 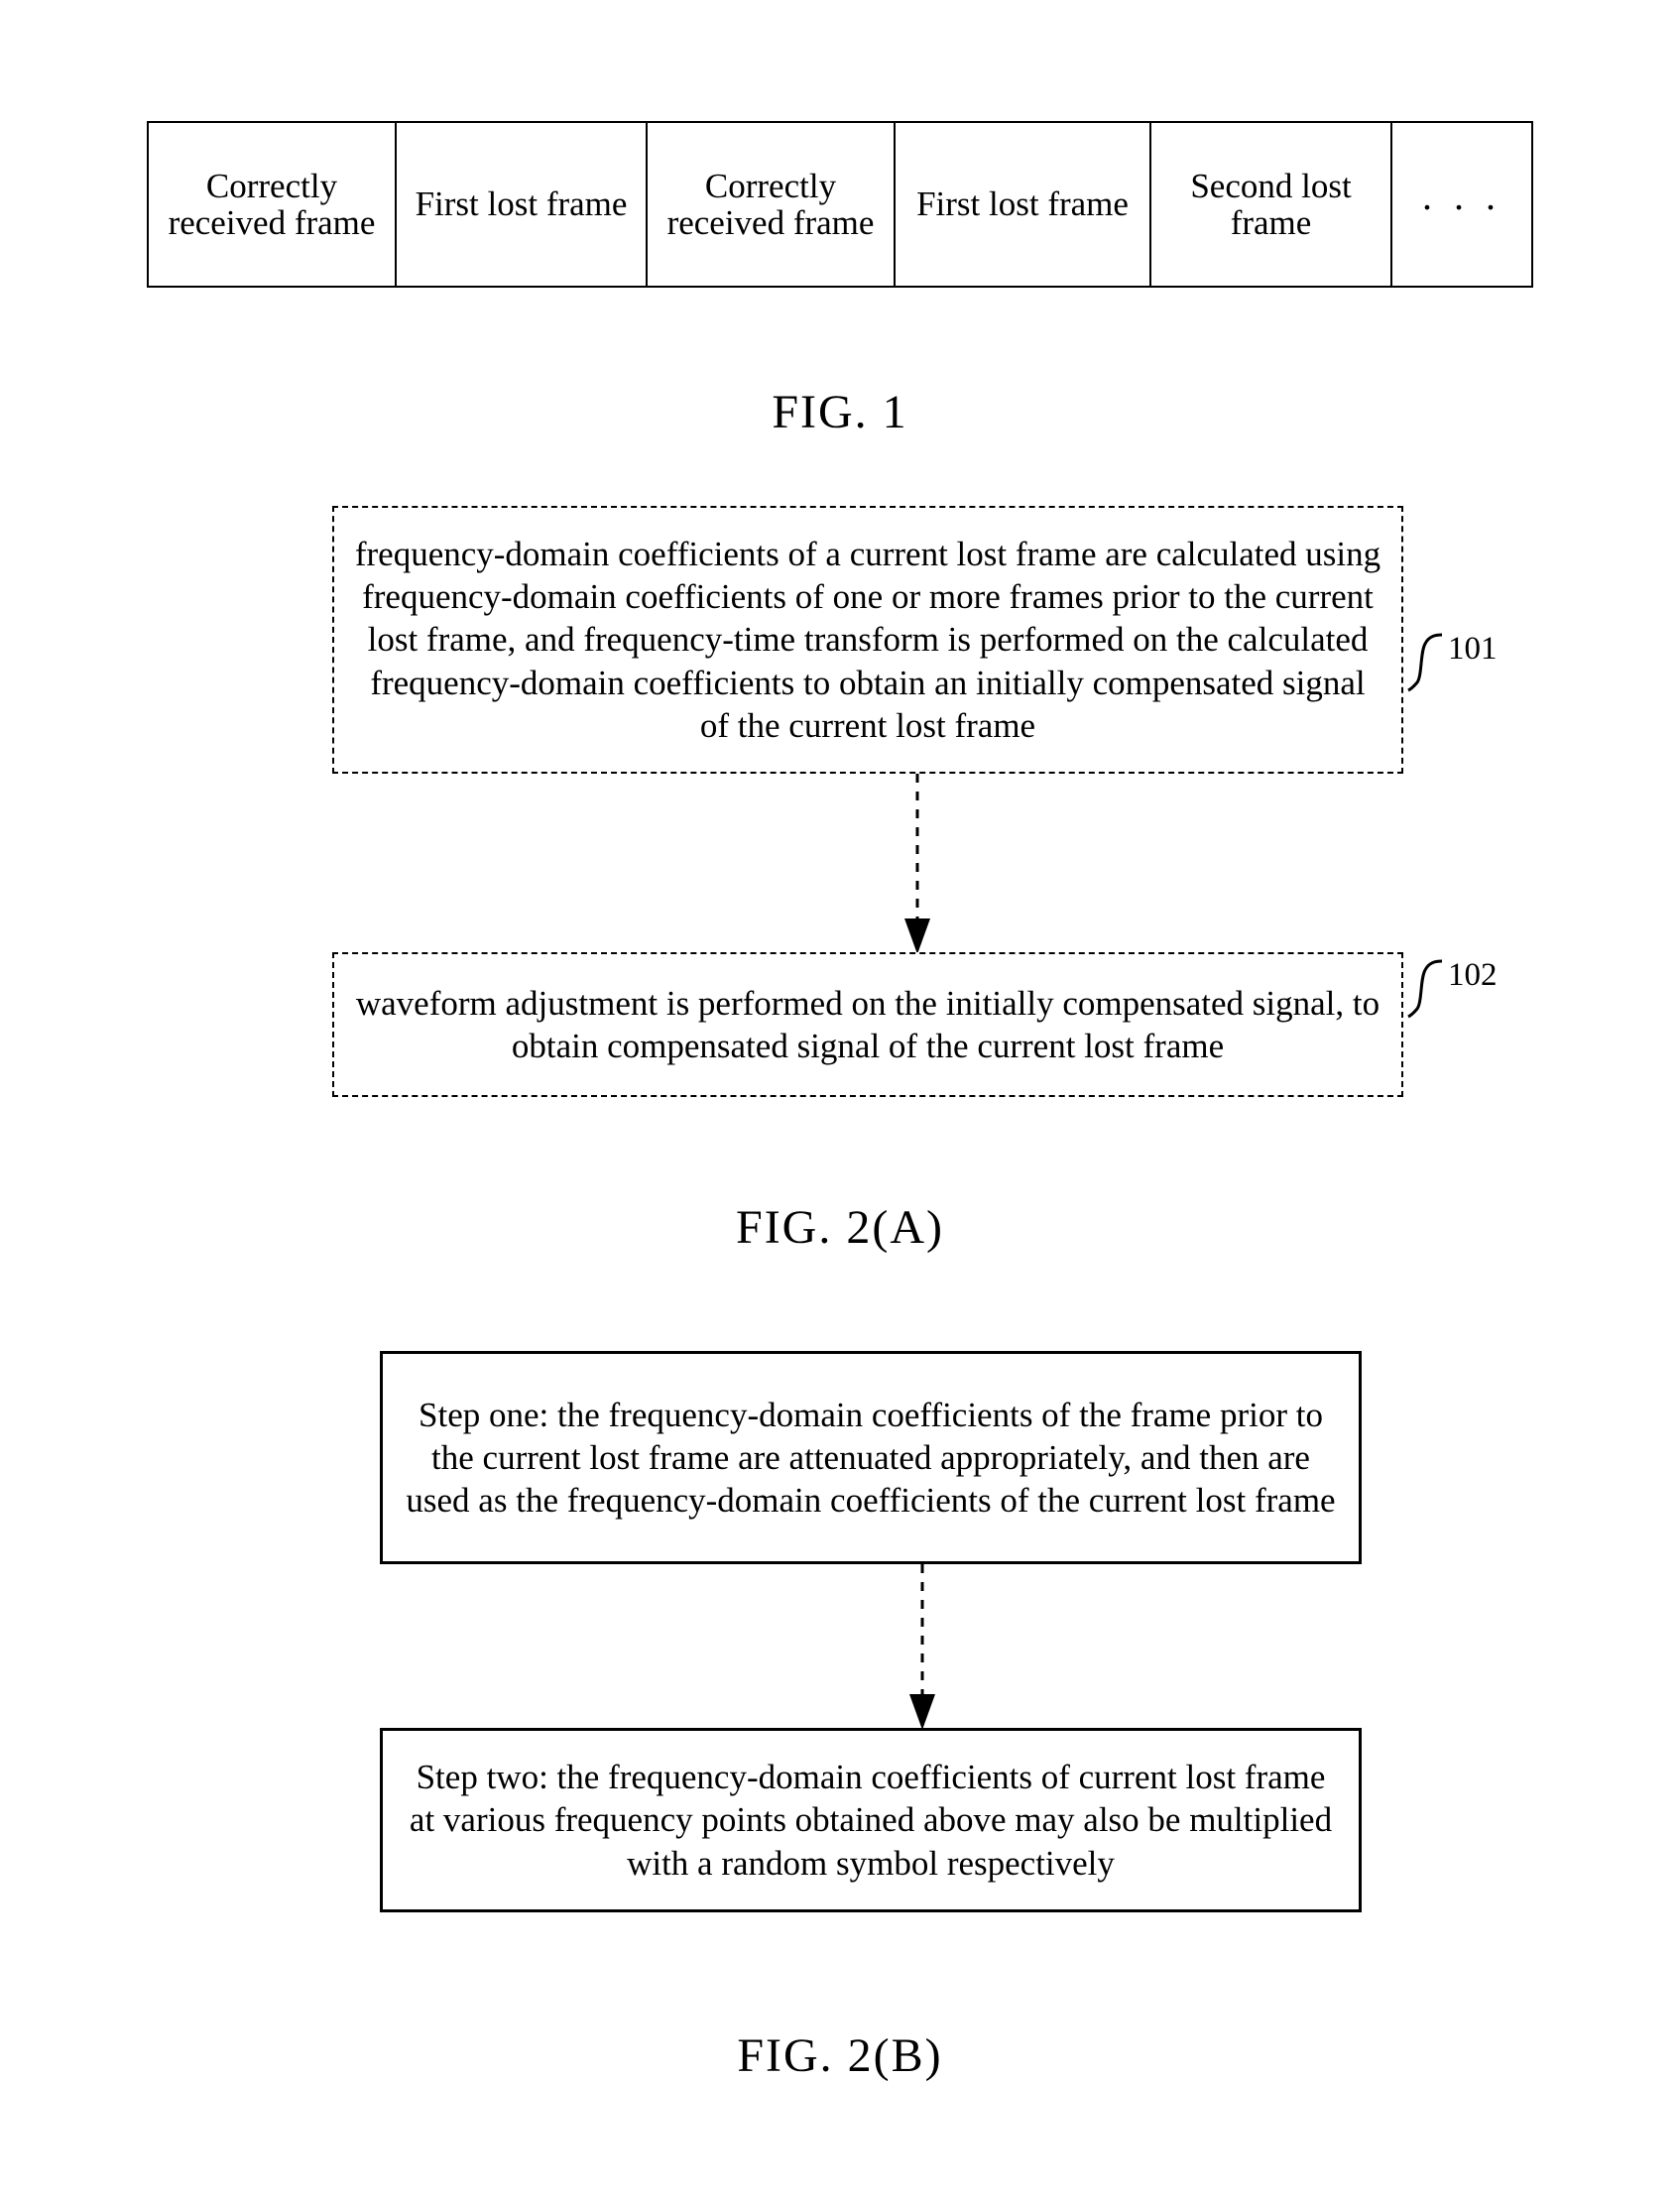 I want to click on table-cell-first-lost-frame-1: First lost frame, so click(x=522, y=204).